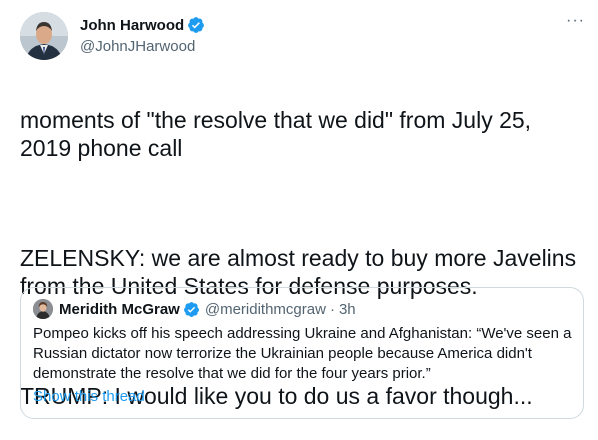 This screenshot has height=440, width=598. Describe the element at coordinates (347, 309) in the screenshot. I see `quoted-tweet-timestamp: 3h` at that location.